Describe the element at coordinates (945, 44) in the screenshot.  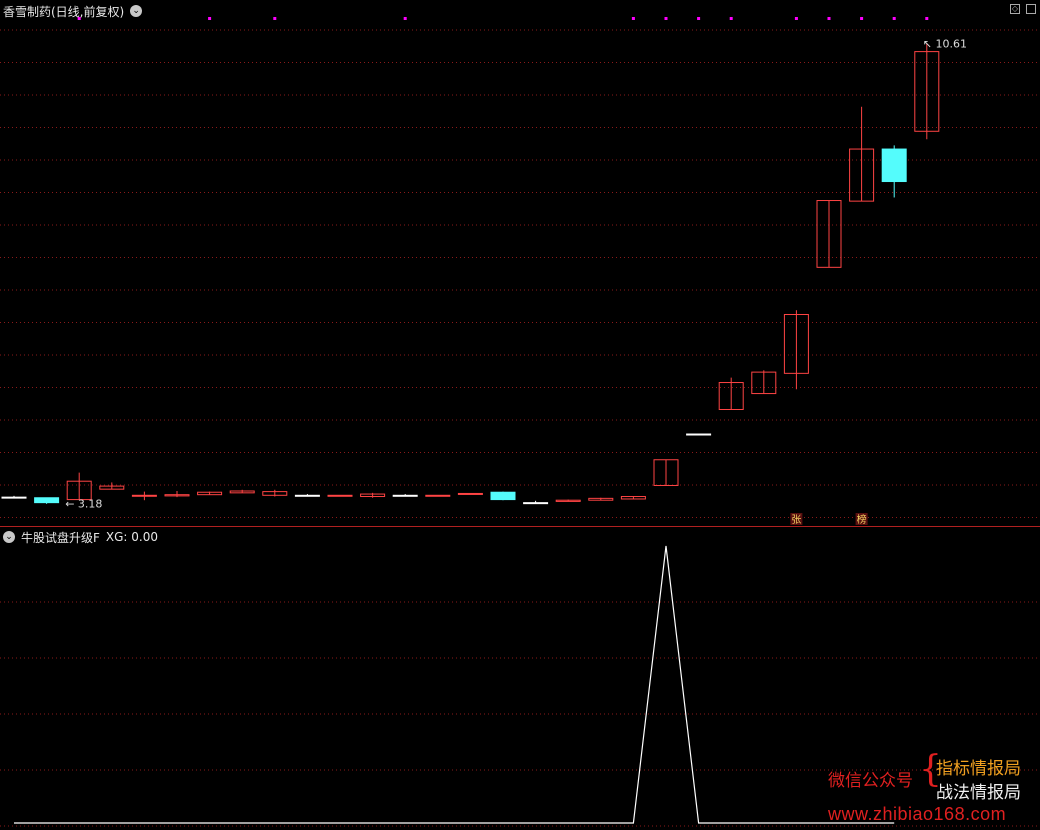
I see `high-price-label: ↖ 10.61` at that location.